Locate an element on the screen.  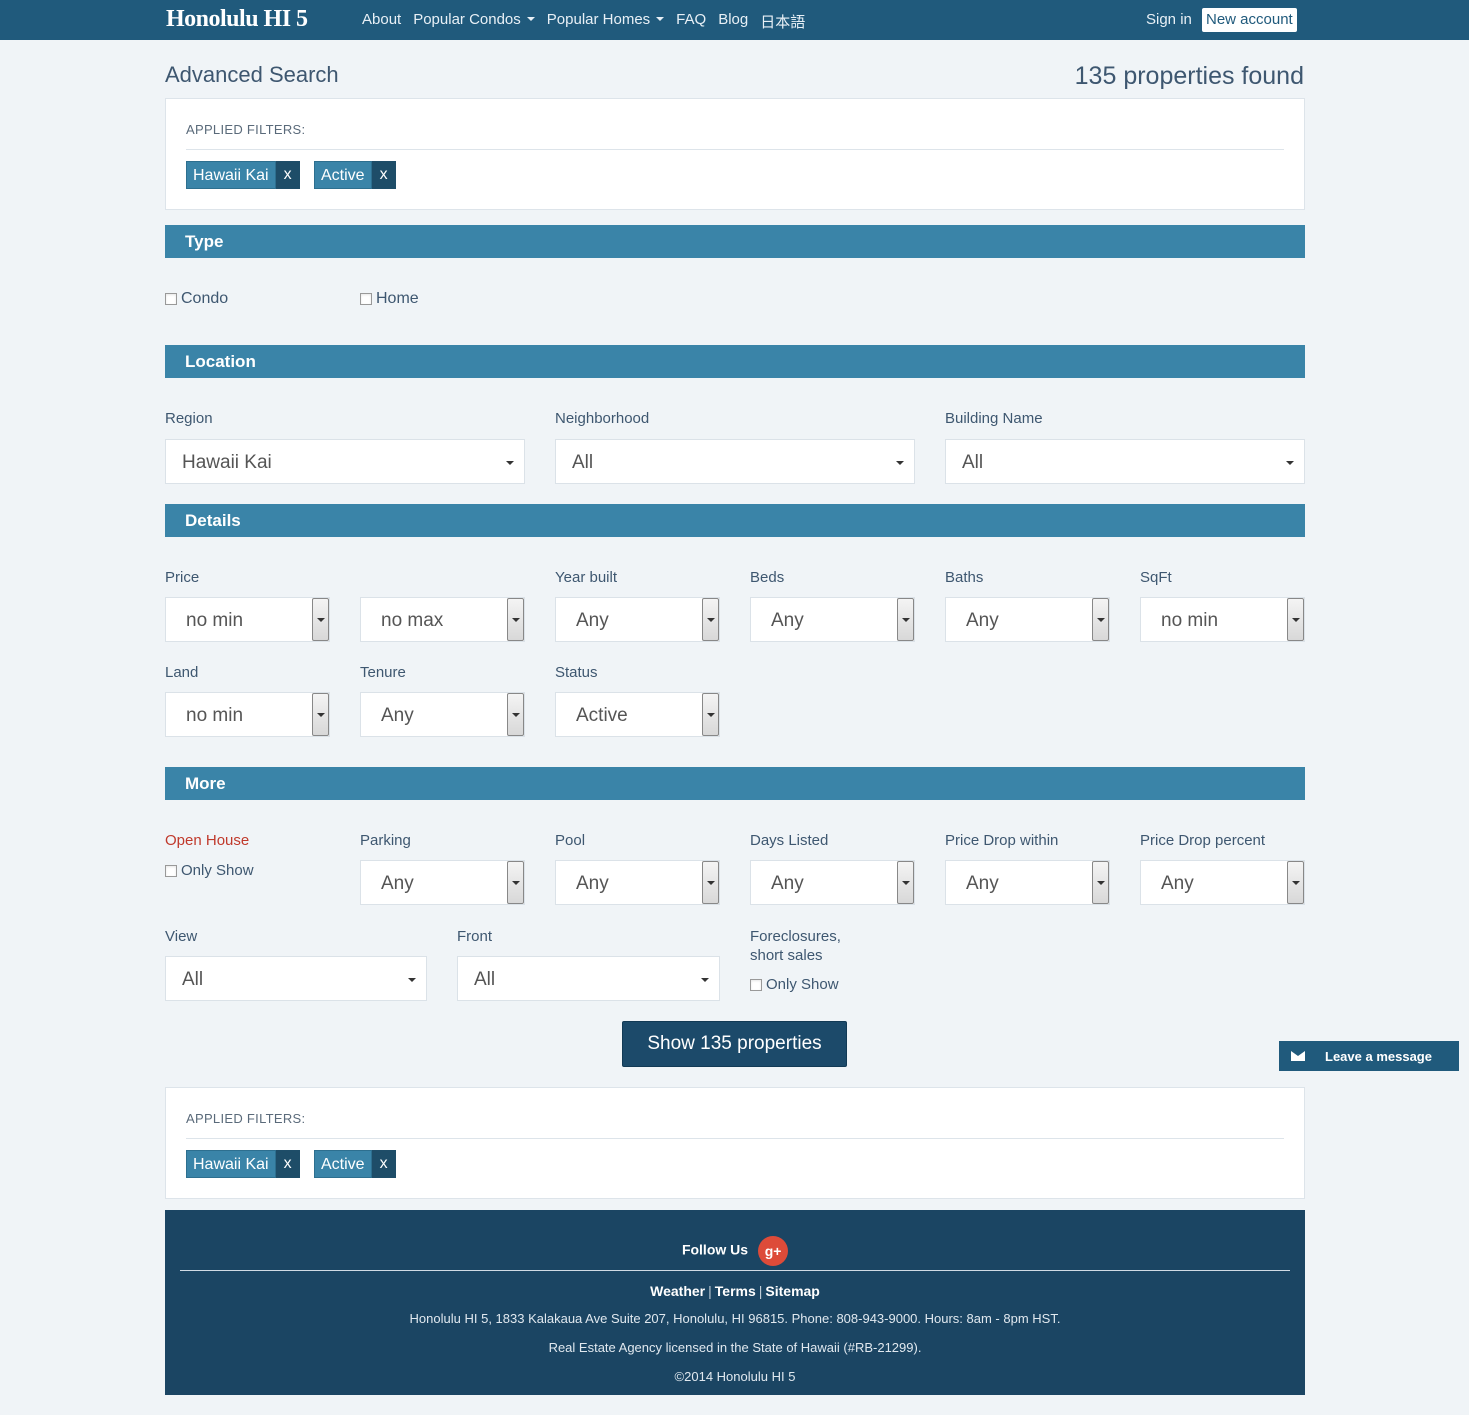
leave-message-widget: Leave a message is located at coordinates (1369, 1056).